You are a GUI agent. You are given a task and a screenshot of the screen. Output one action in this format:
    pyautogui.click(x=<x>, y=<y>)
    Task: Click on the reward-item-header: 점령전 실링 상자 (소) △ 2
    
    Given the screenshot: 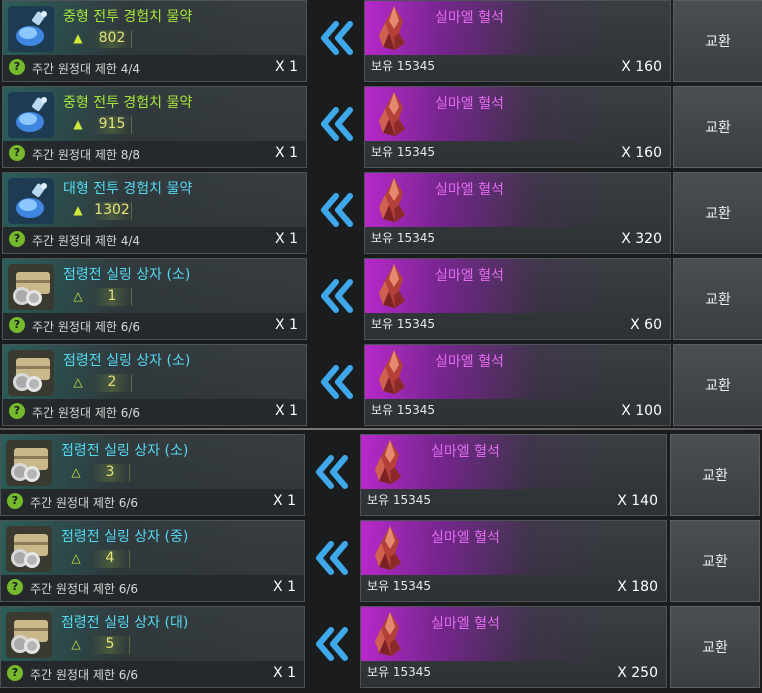 What is the action you would take?
    pyautogui.click(x=154, y=372)
    